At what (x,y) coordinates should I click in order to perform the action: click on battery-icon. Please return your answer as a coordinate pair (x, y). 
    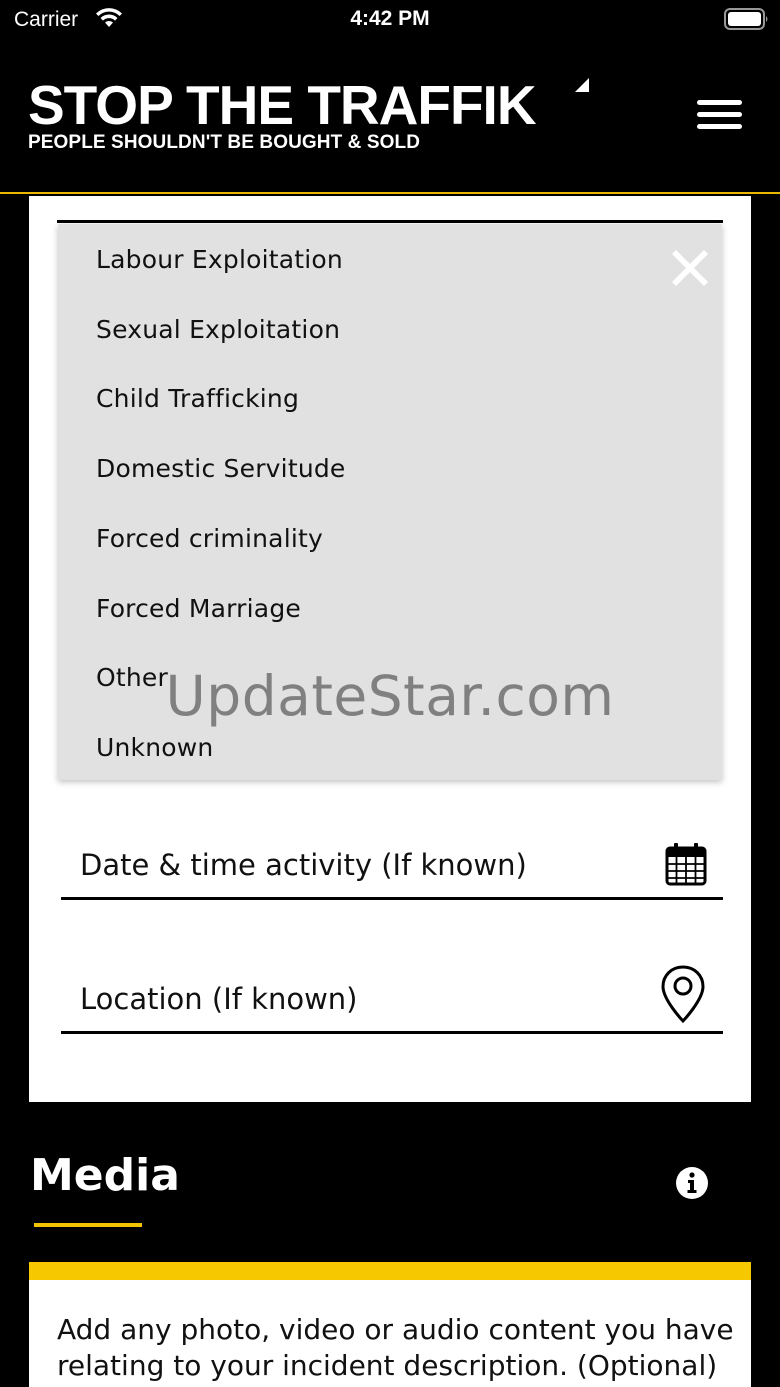
    Looking at the image, I should click on (746, 19).